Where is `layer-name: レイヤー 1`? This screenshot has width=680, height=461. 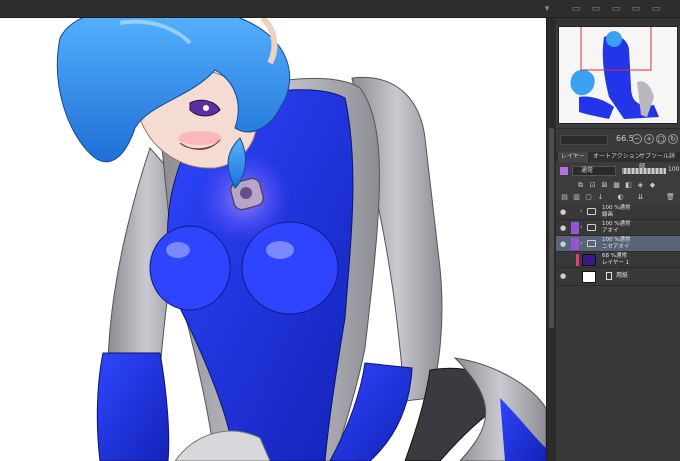
layer-name: レイヤー 1 is located at coordinates (616, 263).